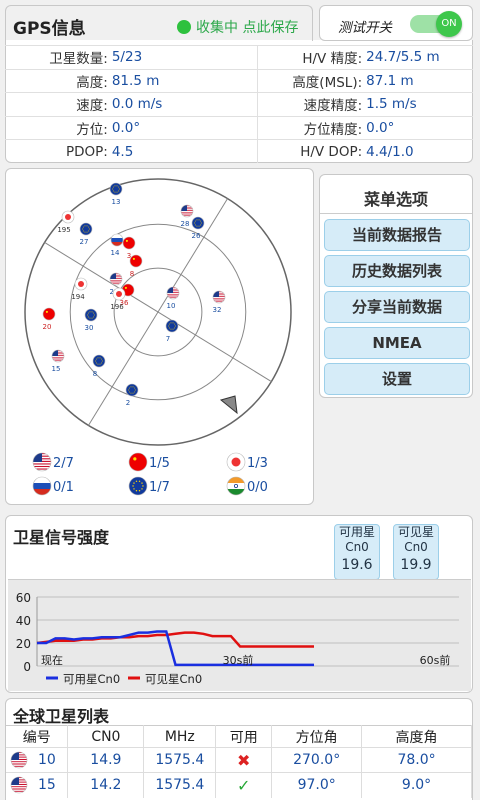 The image size is (480, 800). What do you see at coordinates (357, 547) in the screenshot?
I see `usable-cn0-unit: Cn0` at bounding box center [357, 547].